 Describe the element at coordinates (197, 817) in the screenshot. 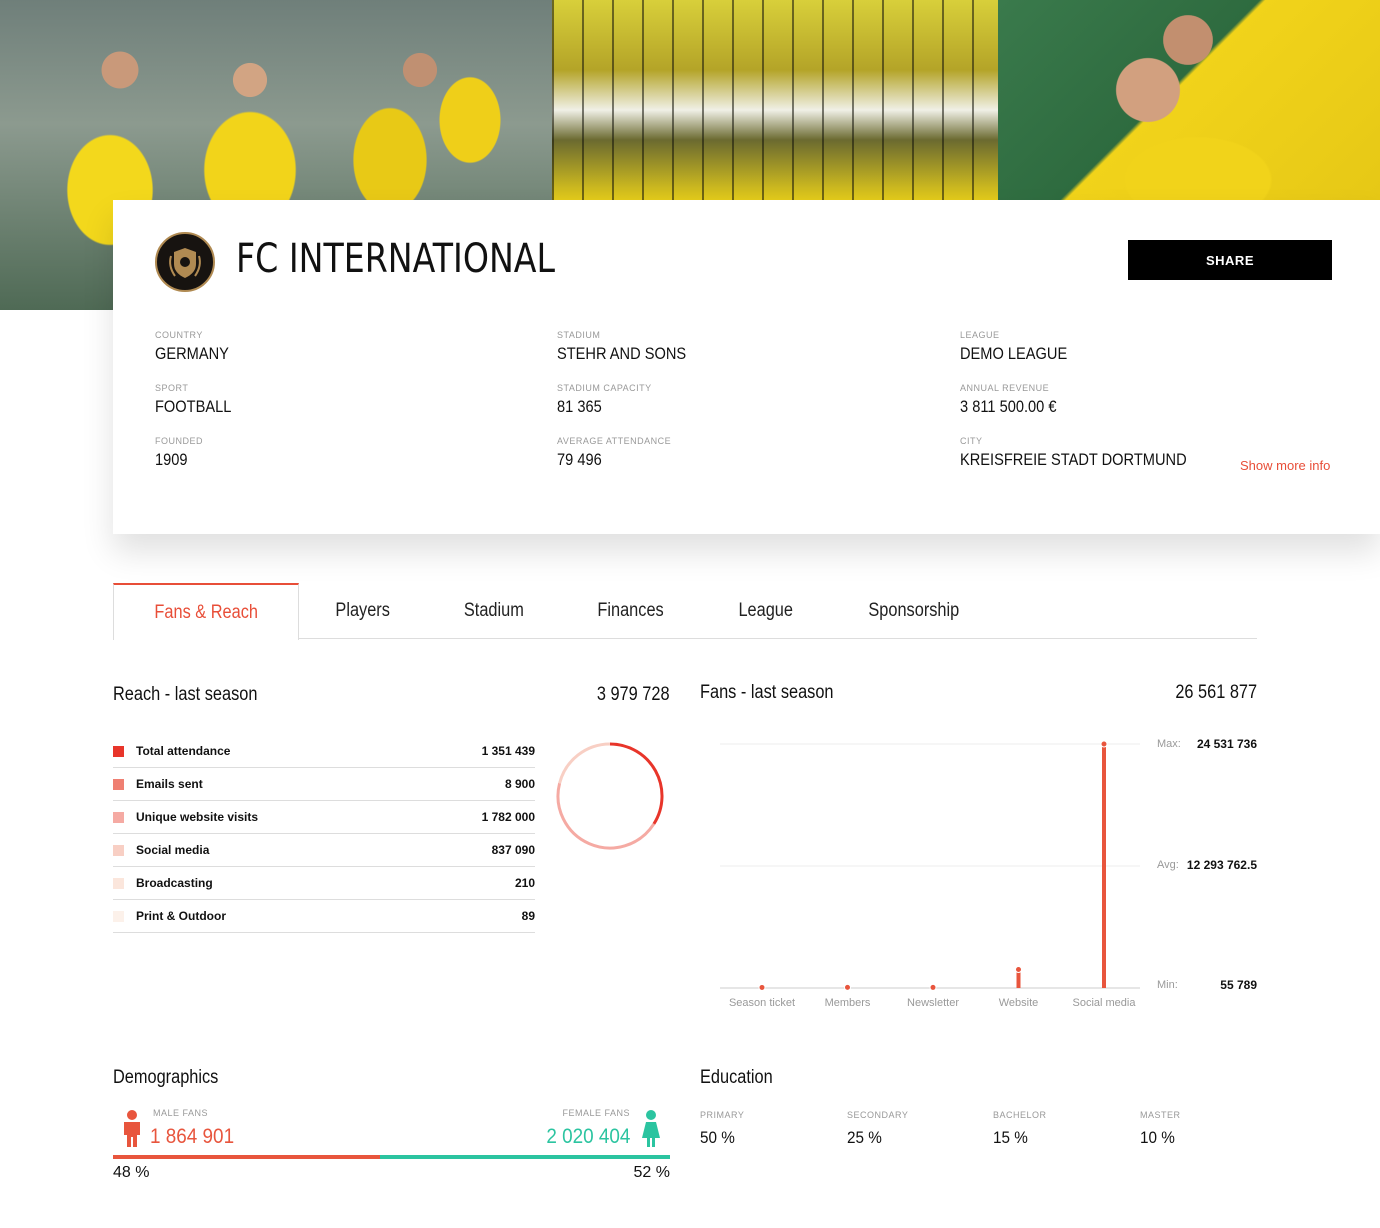

I see `reach-label: Unique website visits` at that location.